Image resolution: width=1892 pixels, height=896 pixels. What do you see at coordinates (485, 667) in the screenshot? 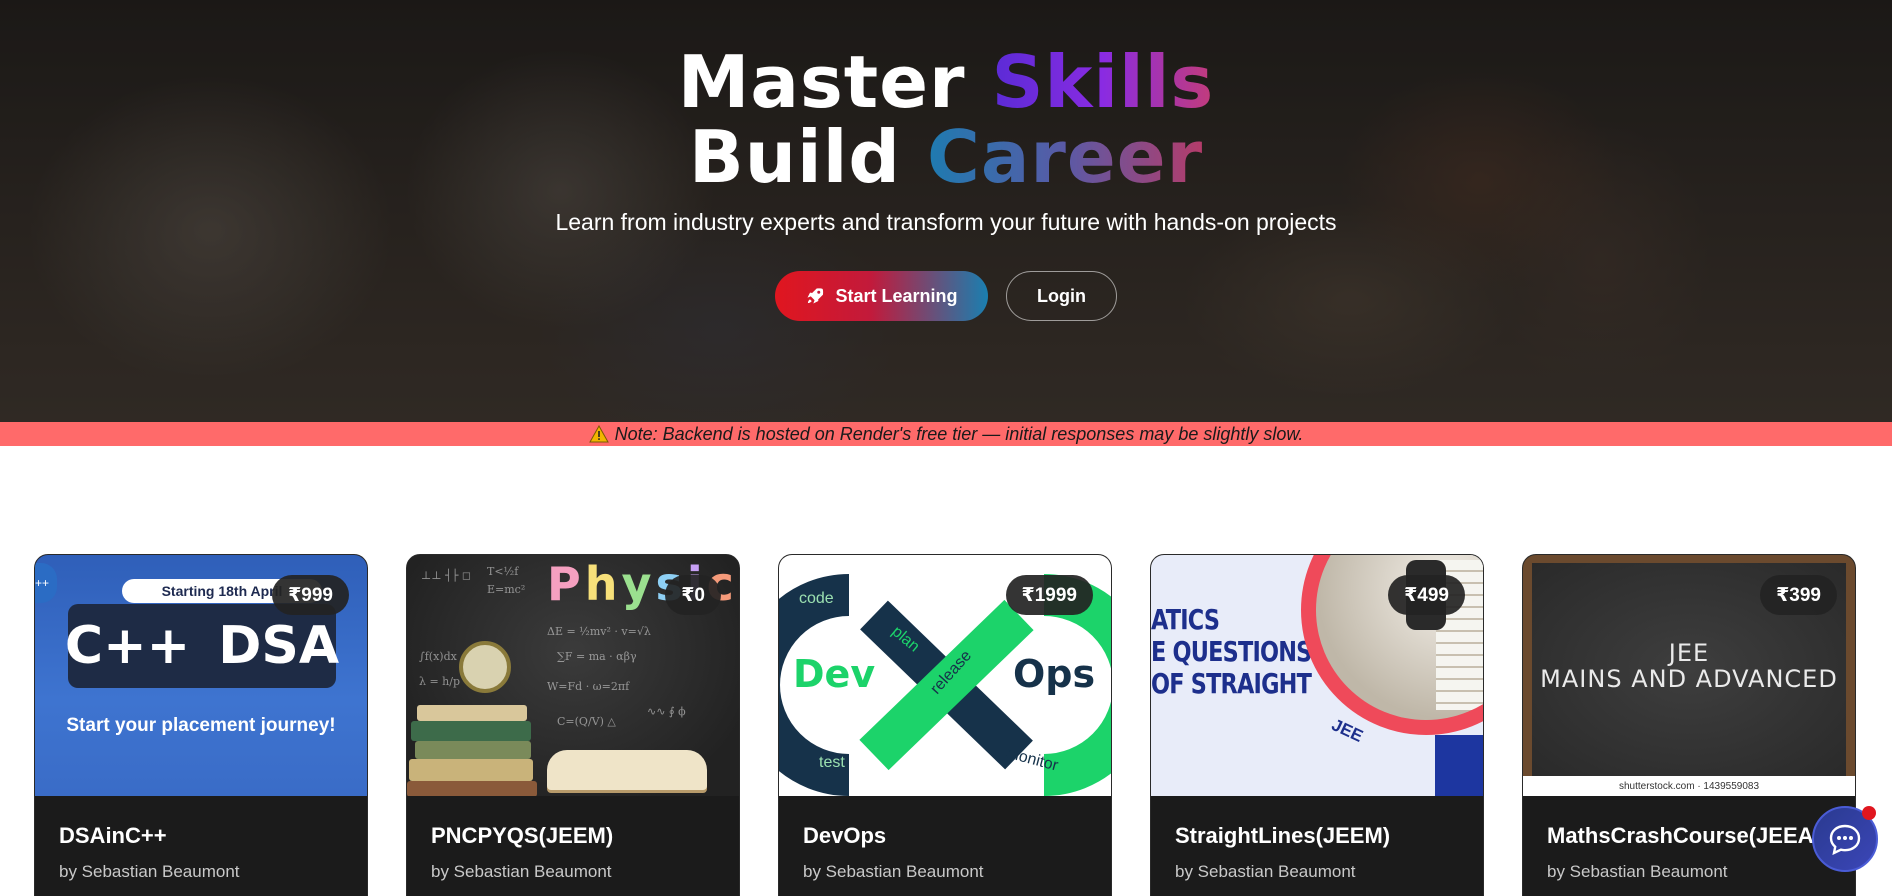
I see `alarm-clock-icon` at bounding box center [485, 667].